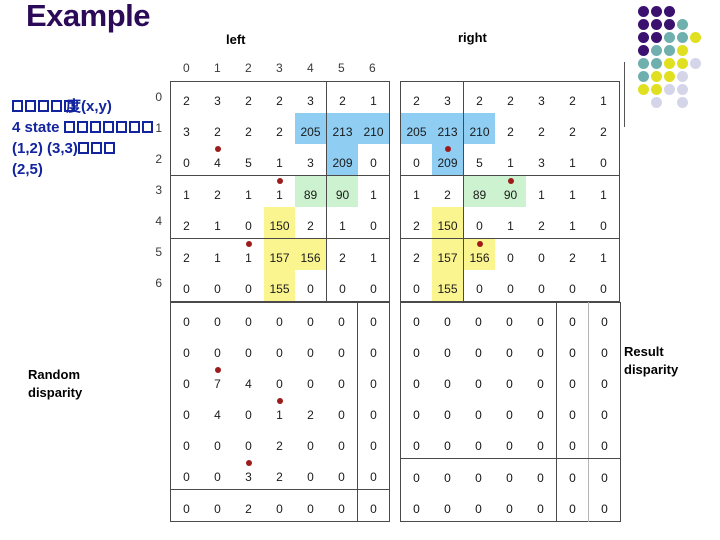 This screenshot has height=540, width=720. I want to click on table-row: 0 0 0 2 0 0 0, so click(280, 442).